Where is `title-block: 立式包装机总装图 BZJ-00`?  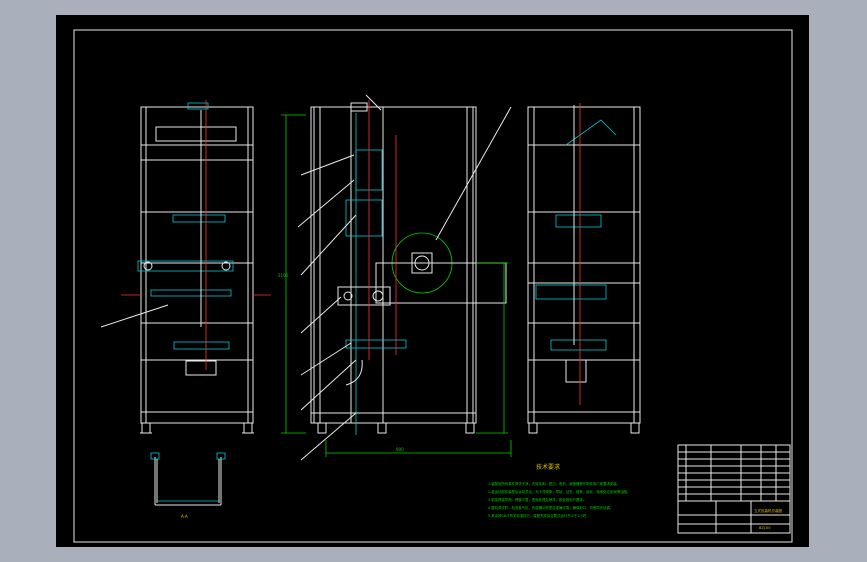
title-block: 立式包装机总装图 BZJ-00 is located at coordinates (734, 489).